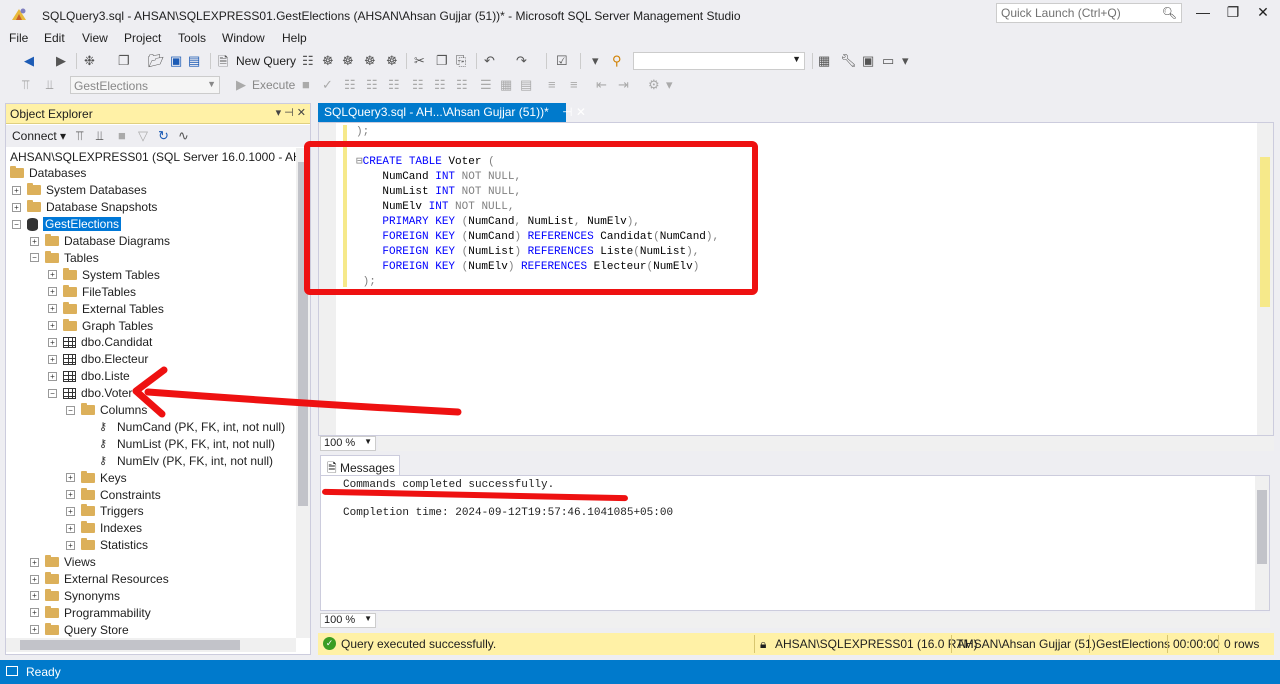 The width and height of the screenshot is (1280, 684). I want to click on undo-icon: ↶, so click(489, 61).